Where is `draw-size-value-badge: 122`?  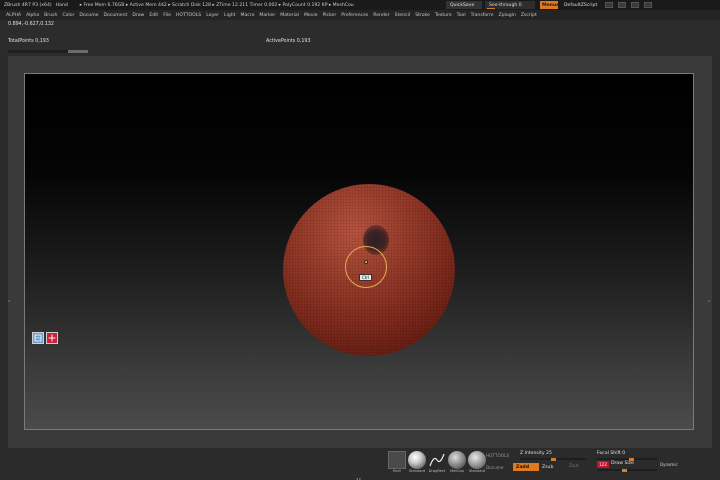
draw-size-value-badge: 122 is located at coordinates (603, 464).